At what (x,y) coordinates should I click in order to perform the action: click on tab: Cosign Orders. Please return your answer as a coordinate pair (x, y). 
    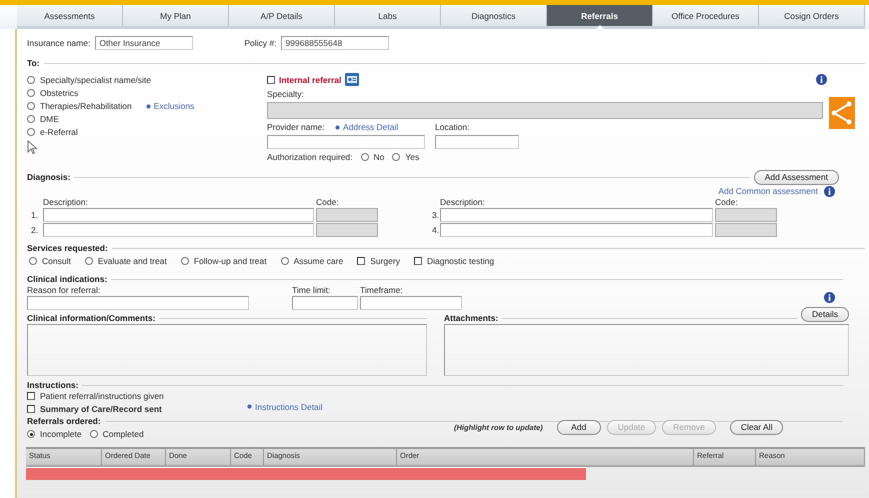
    Looking at the image, I should click on (812, 15).